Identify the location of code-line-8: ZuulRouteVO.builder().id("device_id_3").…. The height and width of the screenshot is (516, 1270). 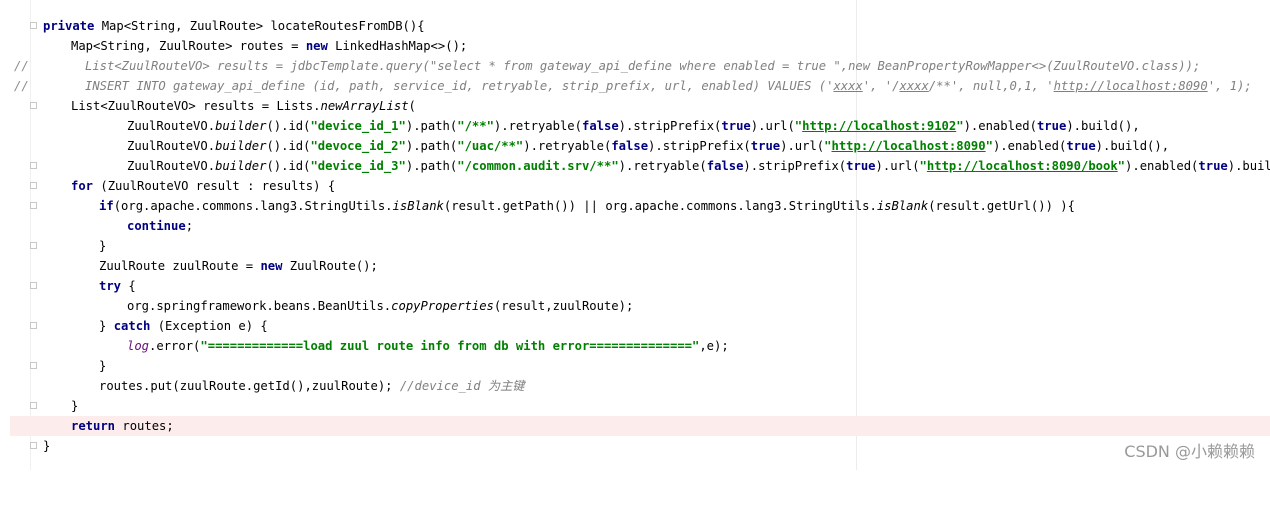
(635, 166).